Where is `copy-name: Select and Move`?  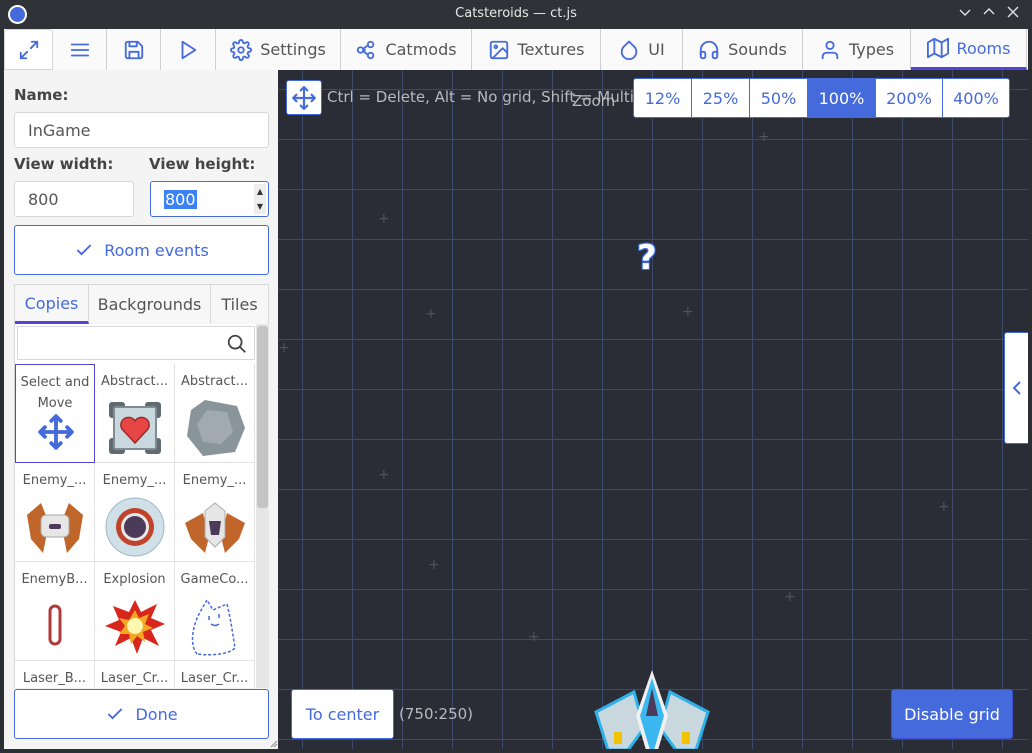 copy-name: Select and Move is located at coordinates (55, 393).